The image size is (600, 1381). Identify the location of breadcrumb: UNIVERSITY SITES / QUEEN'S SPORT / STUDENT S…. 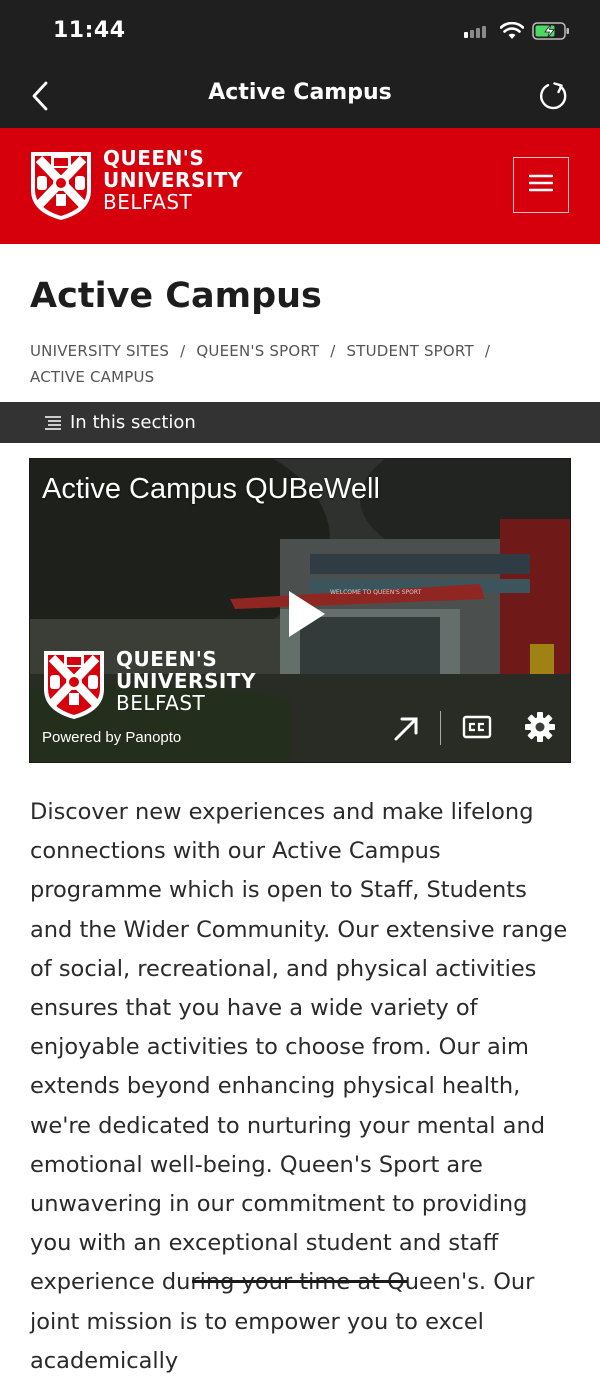
(302, 364).